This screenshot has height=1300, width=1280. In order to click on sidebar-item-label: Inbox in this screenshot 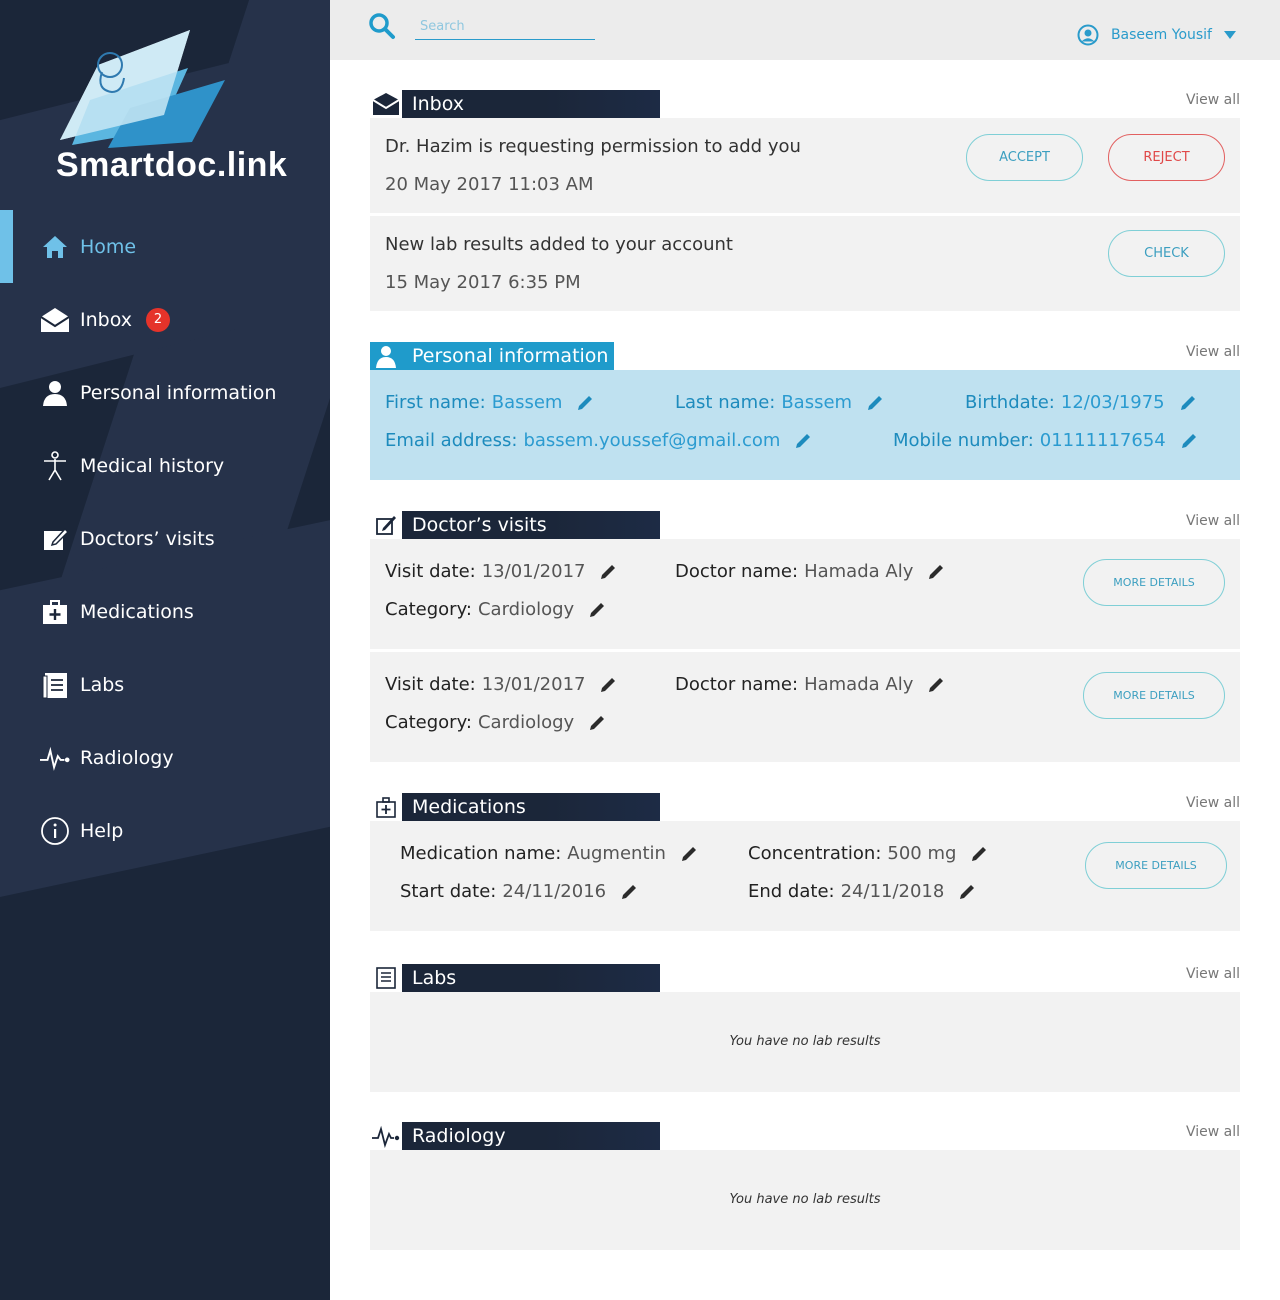, I will do `click(106, 319)`.